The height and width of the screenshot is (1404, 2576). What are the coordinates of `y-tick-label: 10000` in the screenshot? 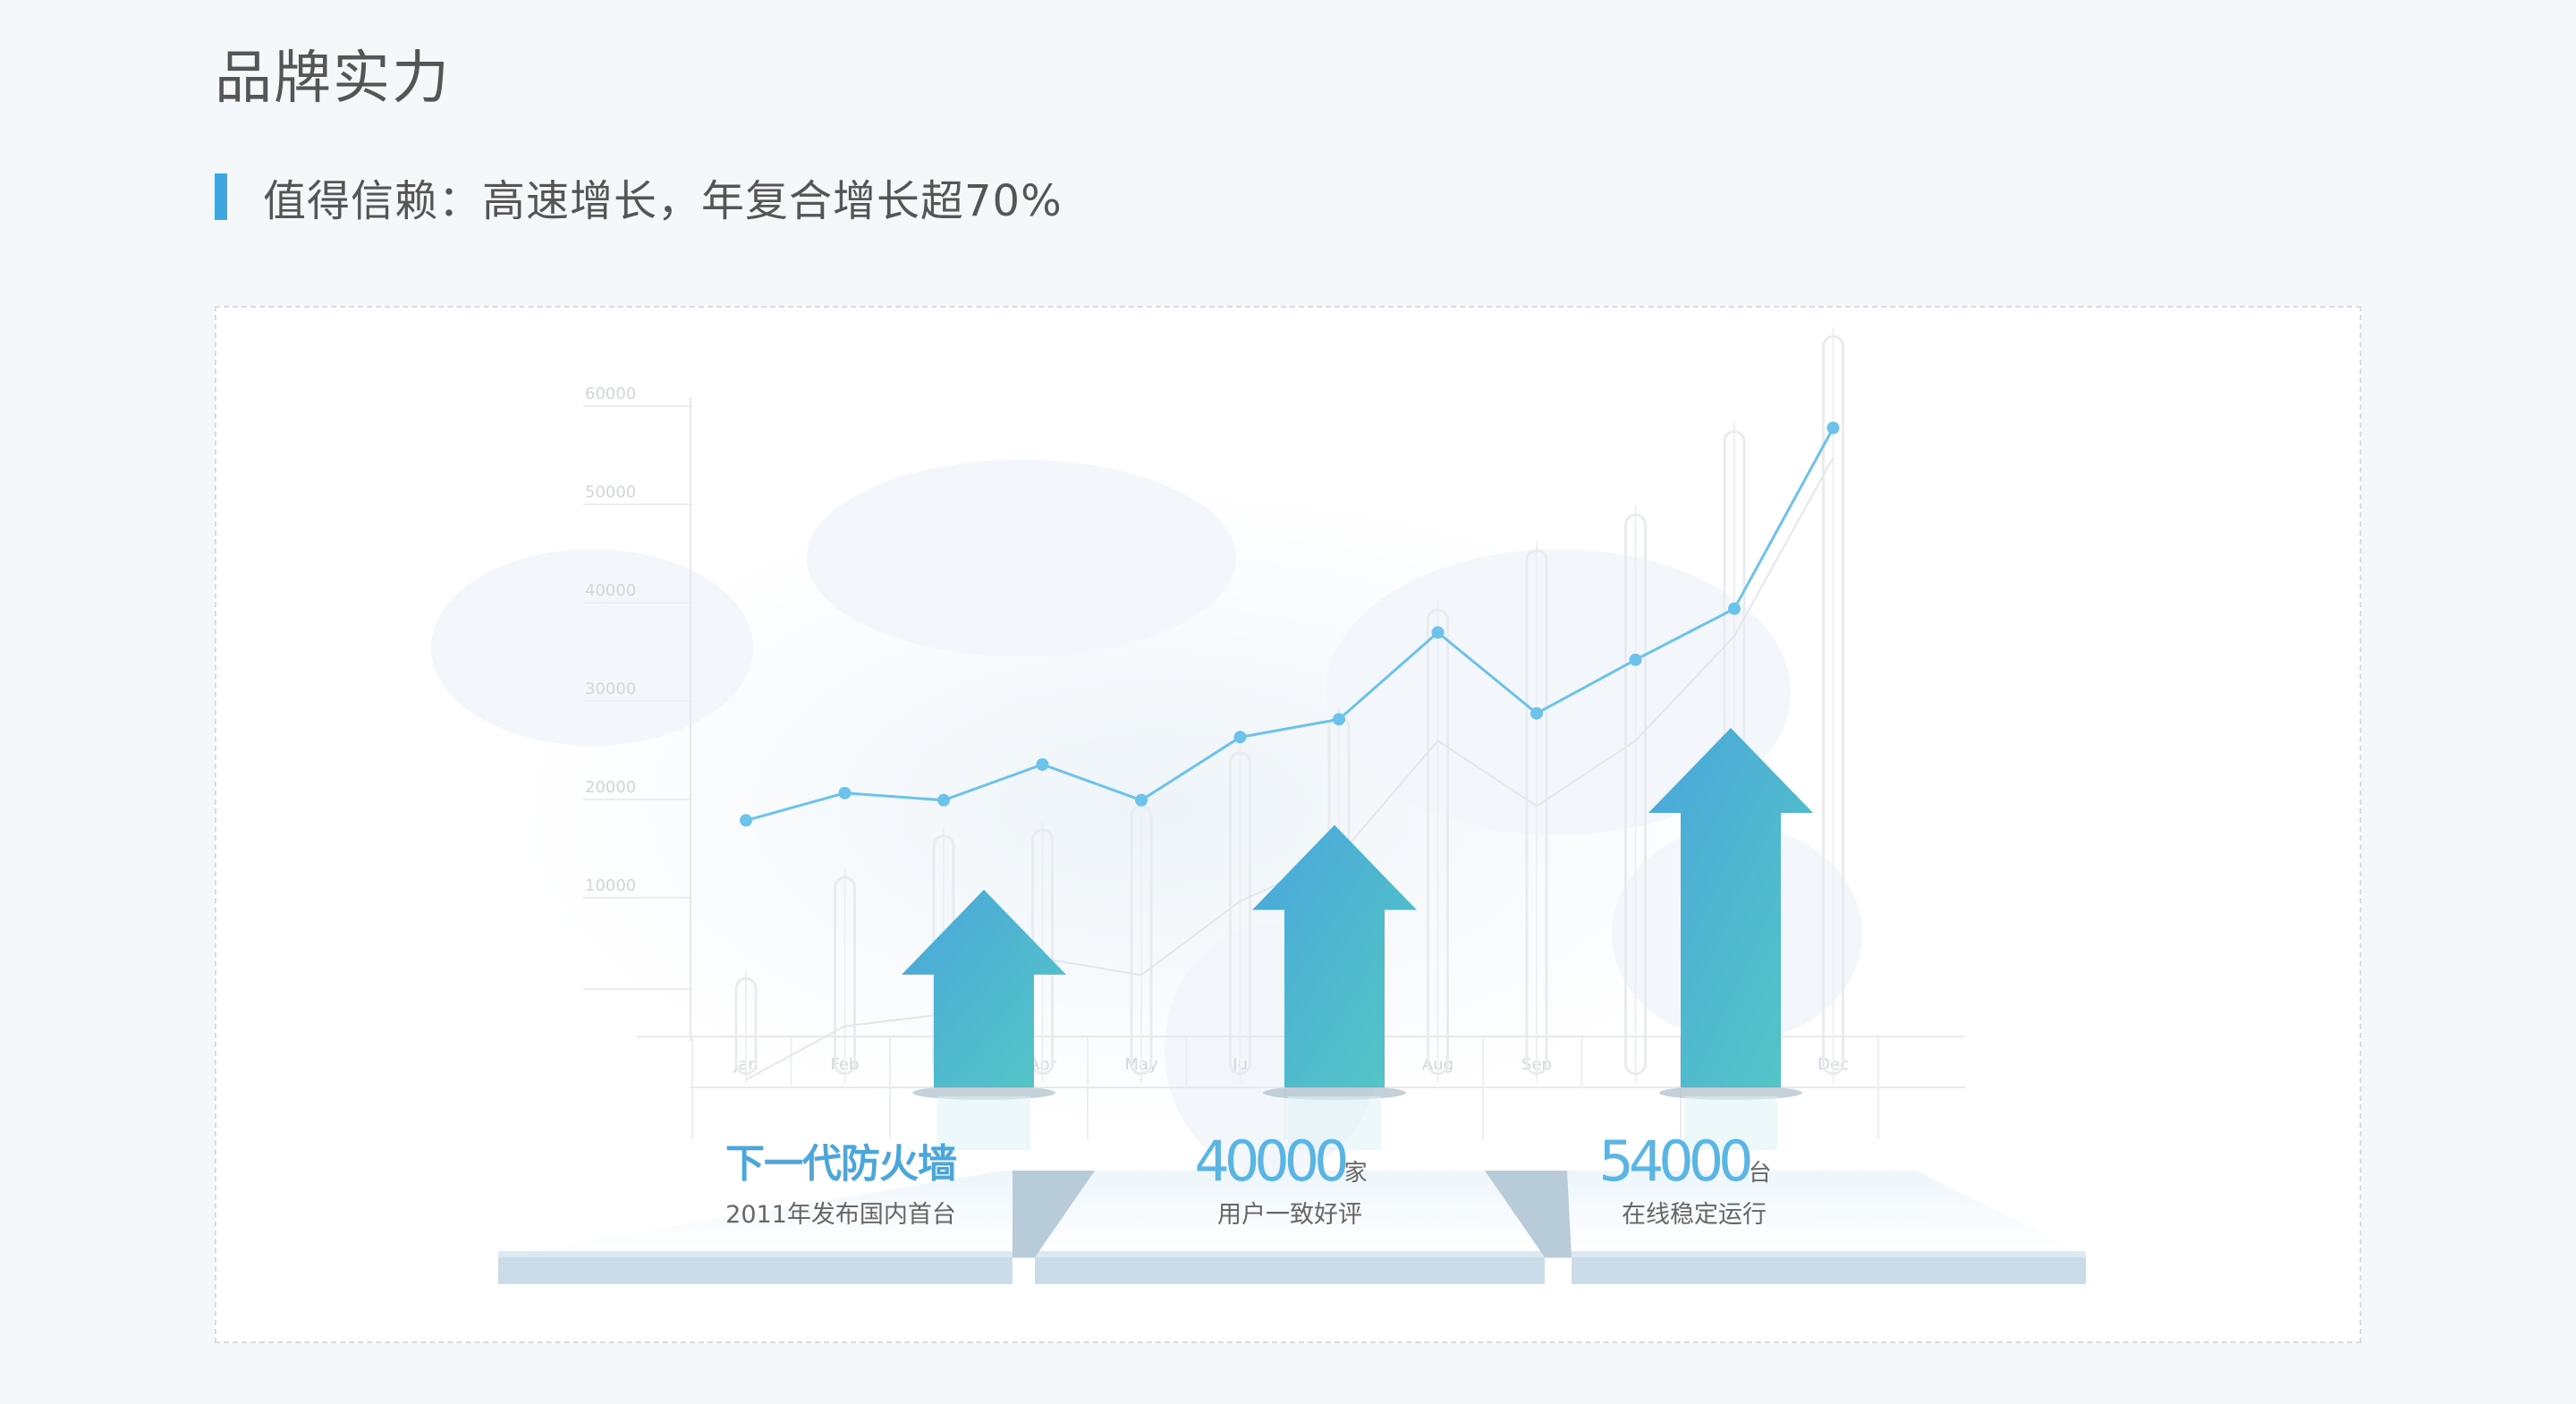 It's located at (610, 886).